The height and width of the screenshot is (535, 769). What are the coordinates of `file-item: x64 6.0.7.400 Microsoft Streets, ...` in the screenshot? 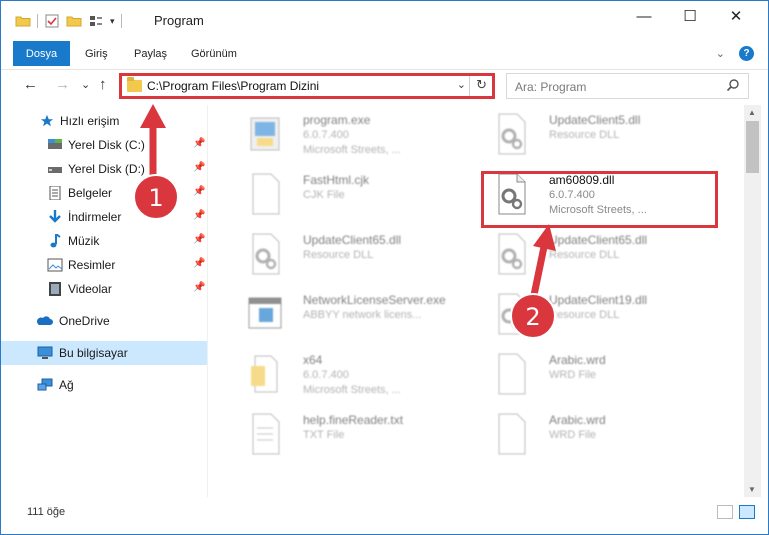 It's located at (343, 376).